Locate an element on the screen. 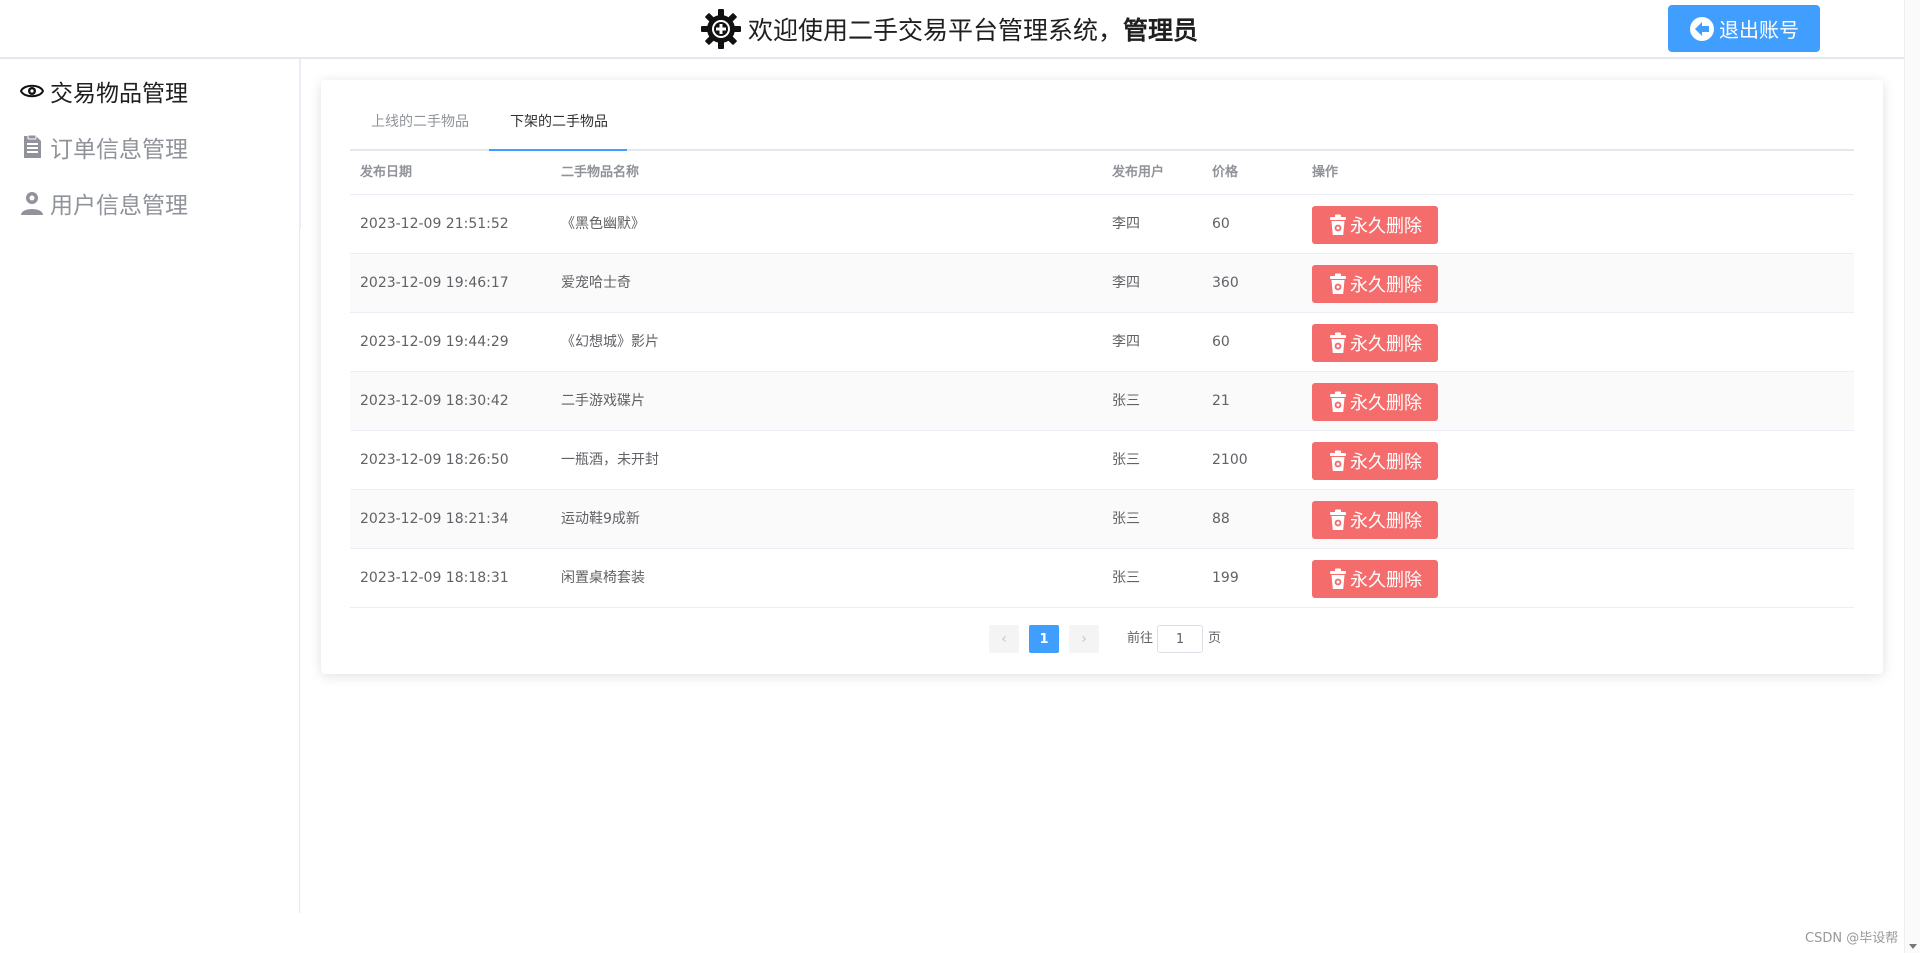  table-row: 2023-12-09 18:30:42 二手游戏碟片 张三 21 永久删除 is located at coordinates (1102, 401).